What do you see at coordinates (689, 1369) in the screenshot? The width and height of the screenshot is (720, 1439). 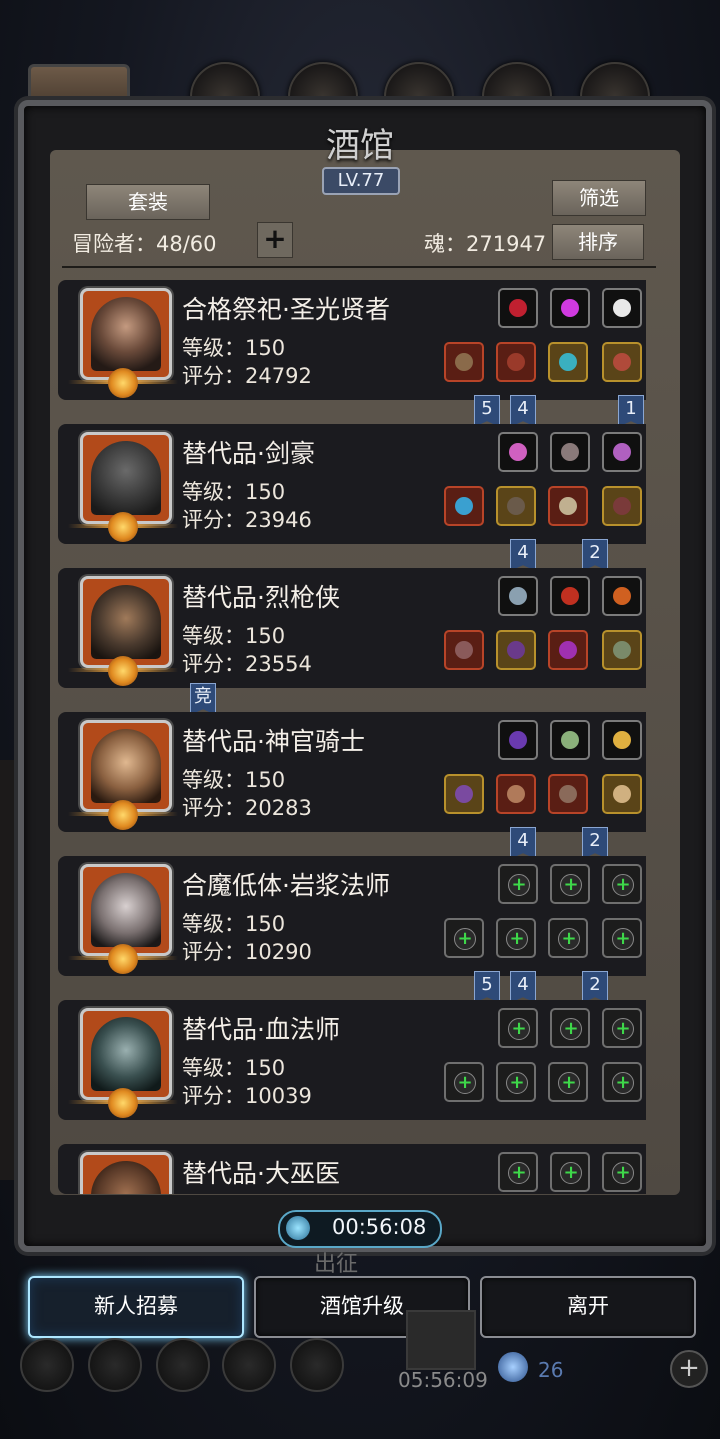 I see `add-button: +` at bounding box center [689, 1369].